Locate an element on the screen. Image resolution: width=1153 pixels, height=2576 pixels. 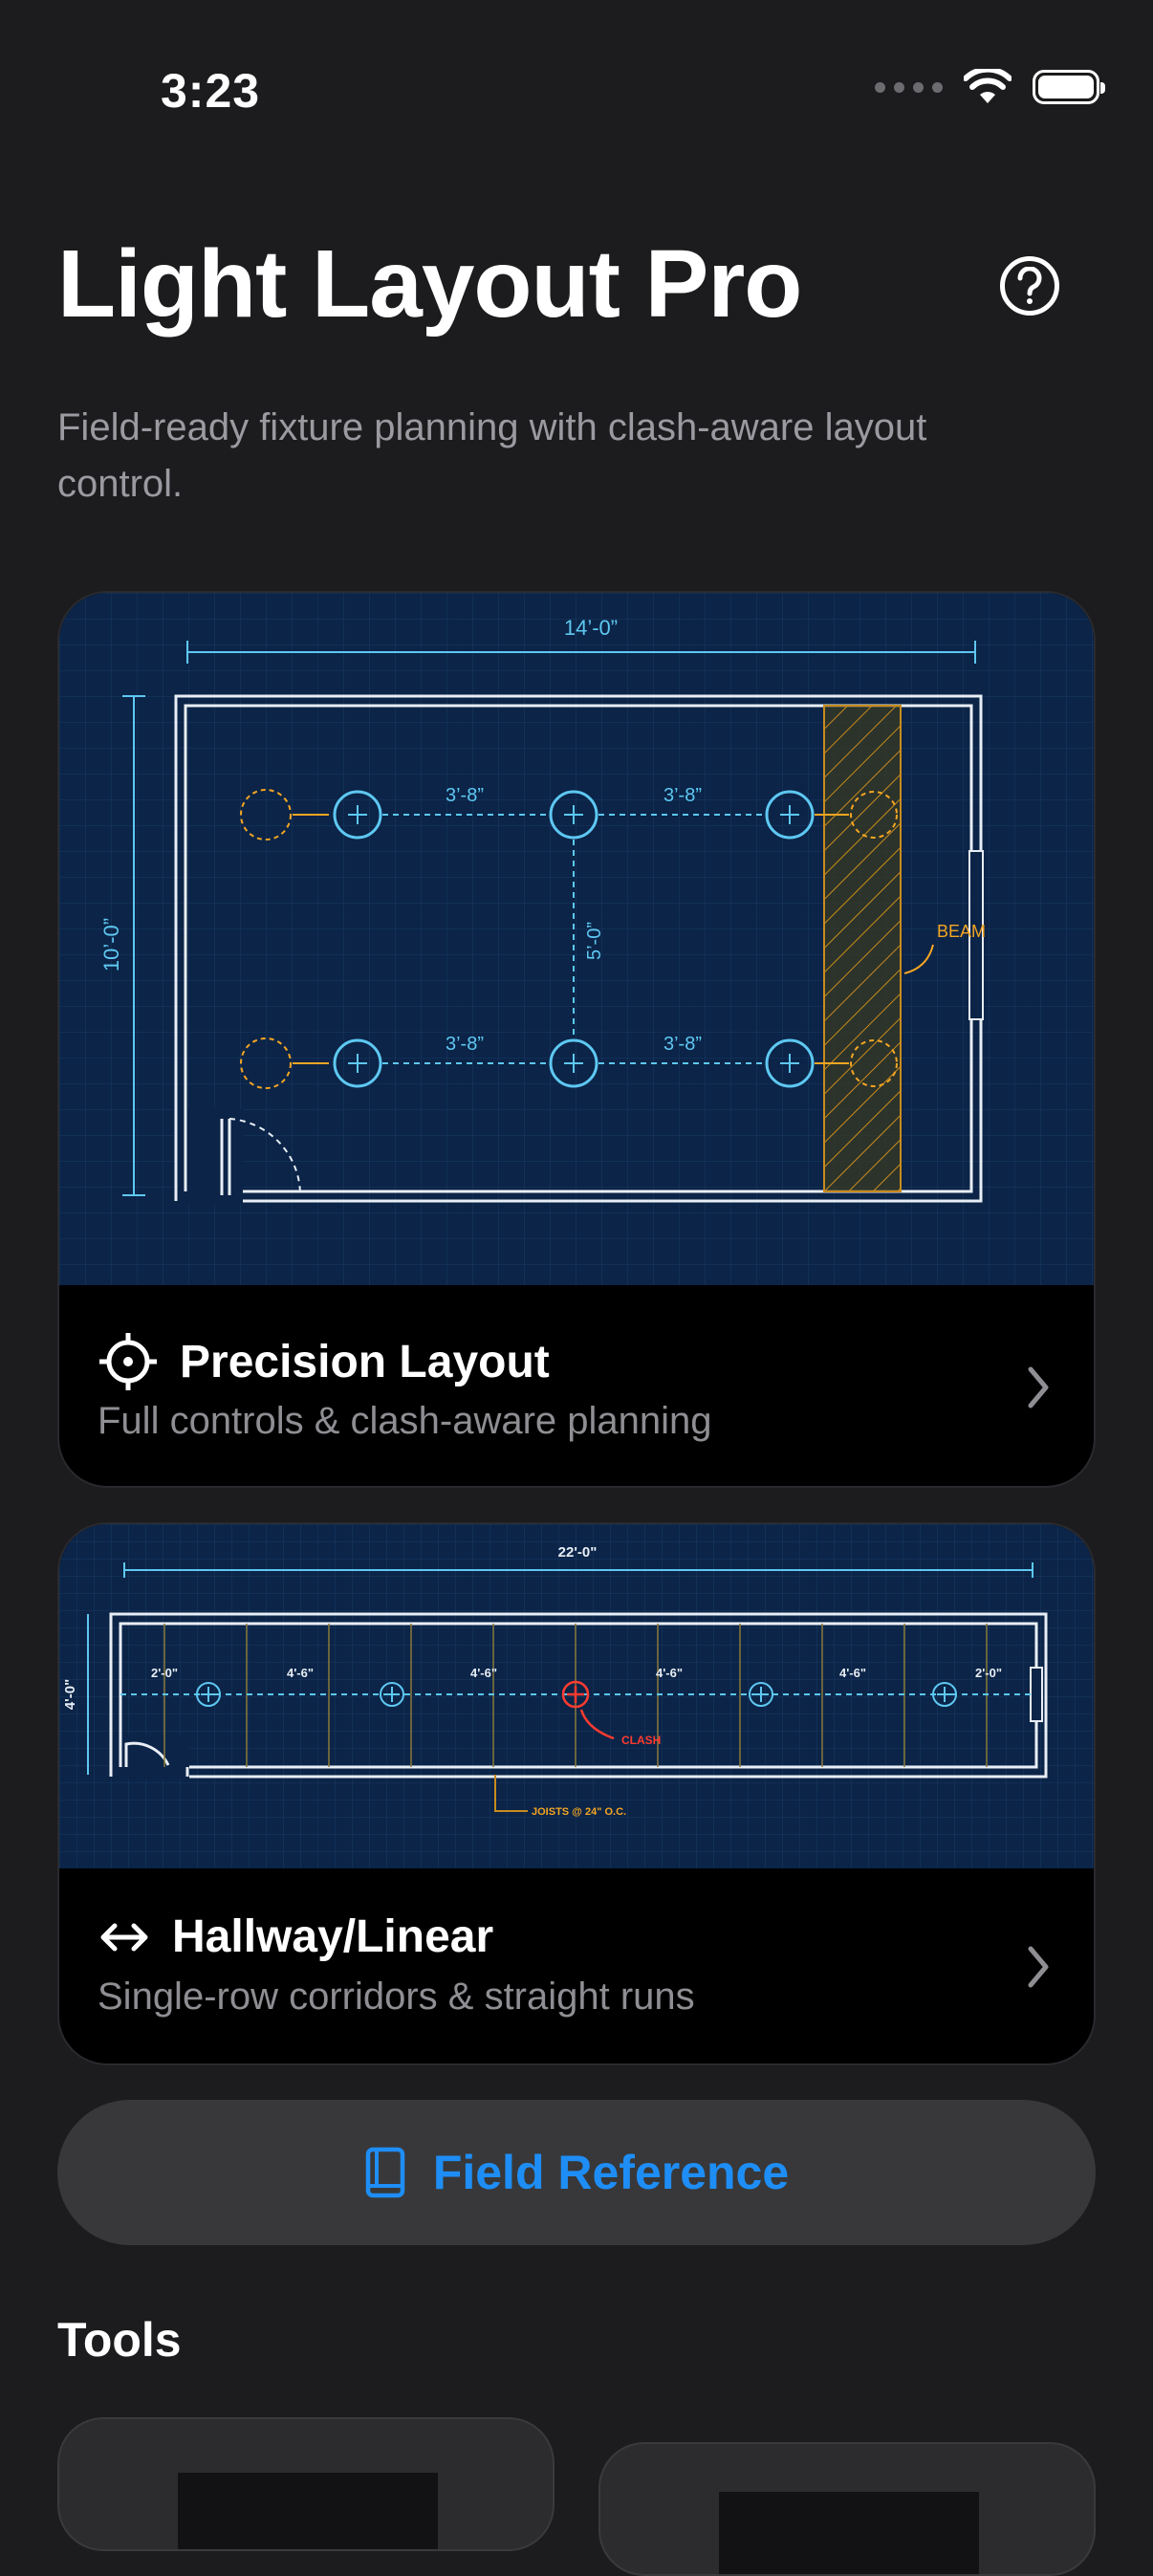
precision-layout-title: Precision Layout is located at coordinates (365, 1361).